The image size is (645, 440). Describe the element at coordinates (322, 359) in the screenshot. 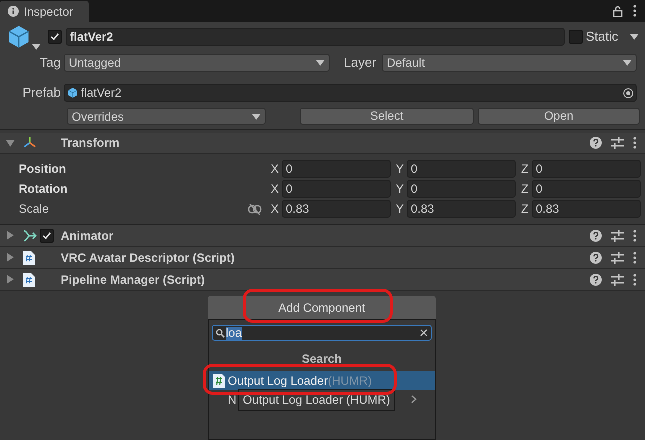

I see `popup-header: Search` at that location.